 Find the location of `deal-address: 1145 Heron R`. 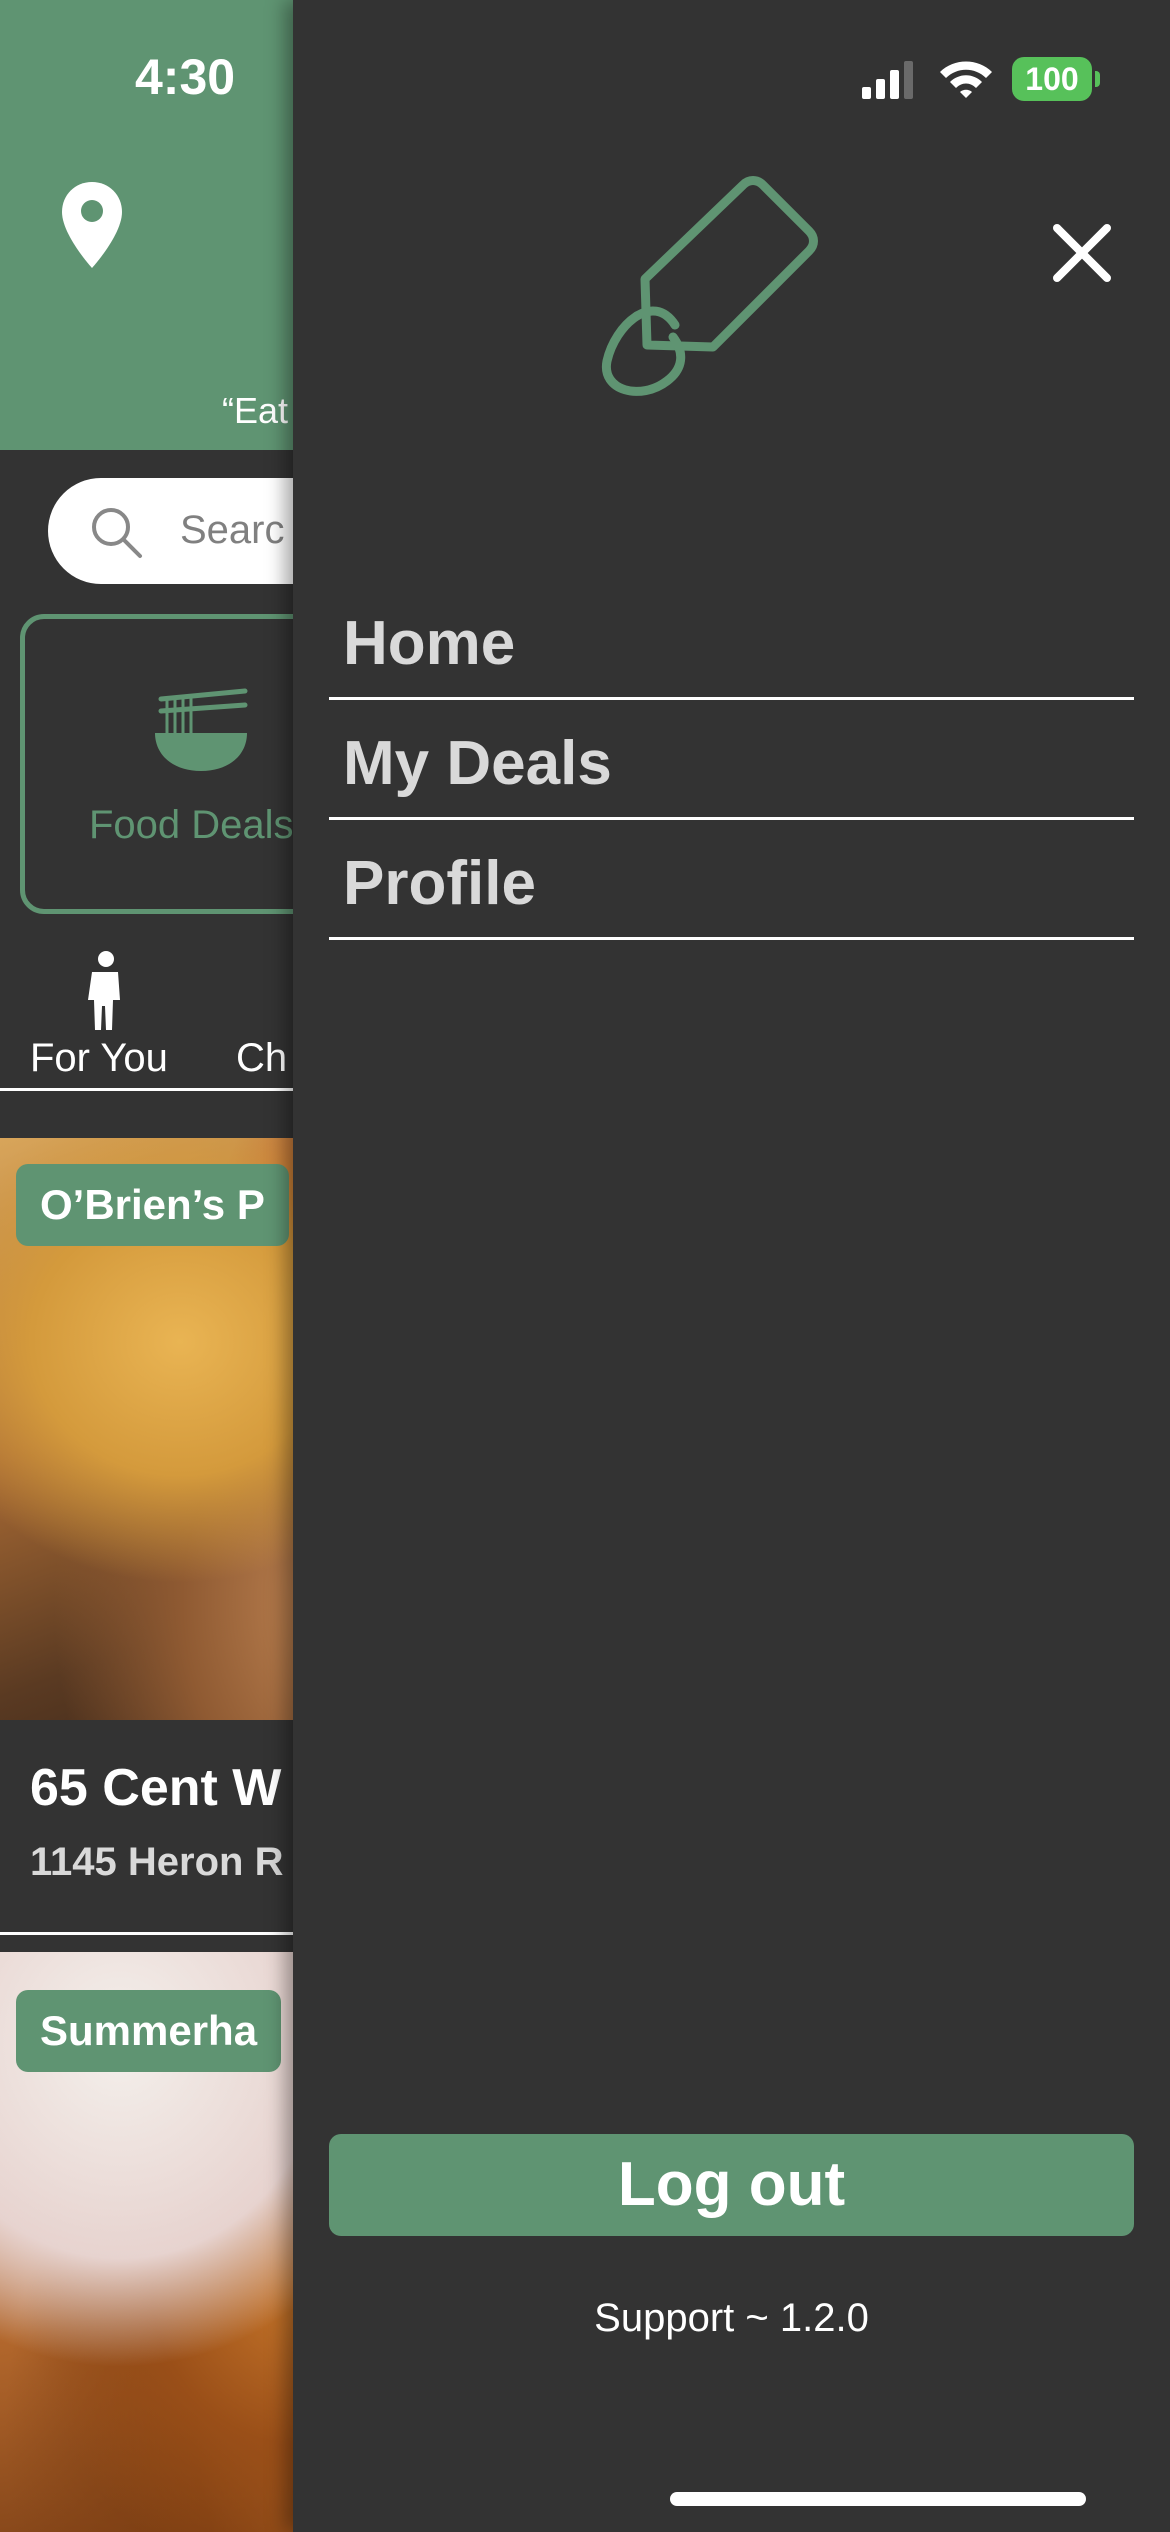

deal-address: 1145 Heron R is located at coordinates (157, 1862).